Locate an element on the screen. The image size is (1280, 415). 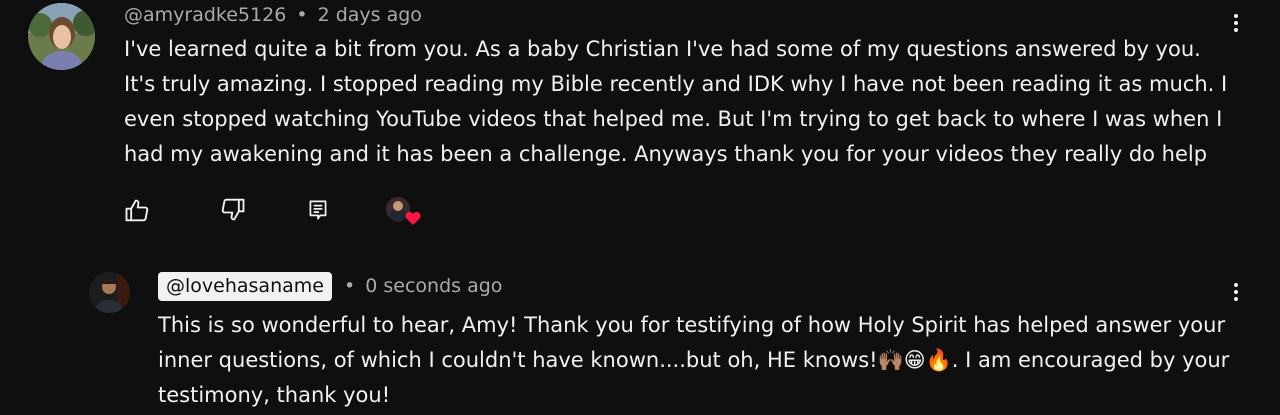
reply-button is located at coordinates (318, 210).